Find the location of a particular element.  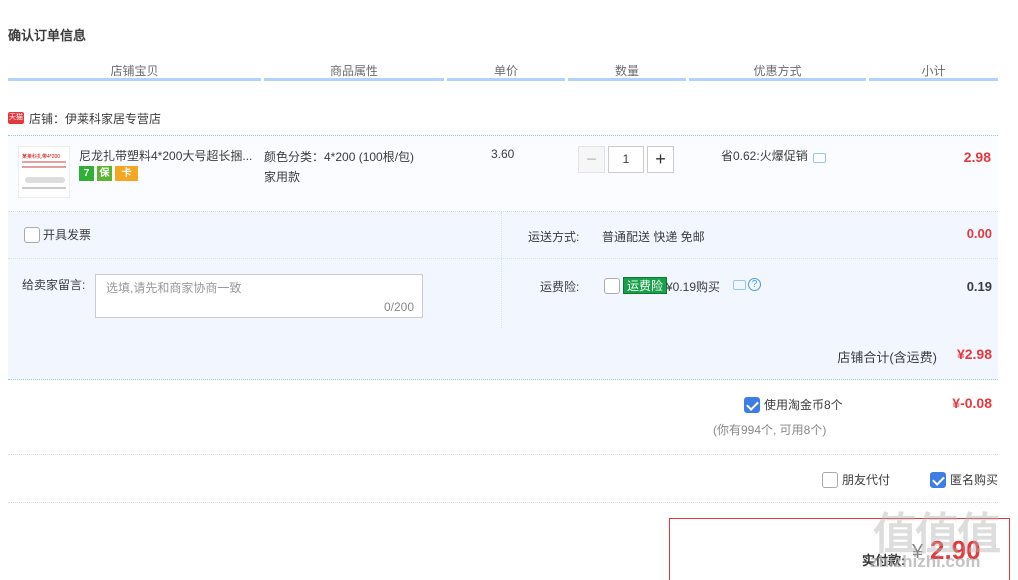

shop-total-amount: ¥2.98 is located at coordinates (974, 354).